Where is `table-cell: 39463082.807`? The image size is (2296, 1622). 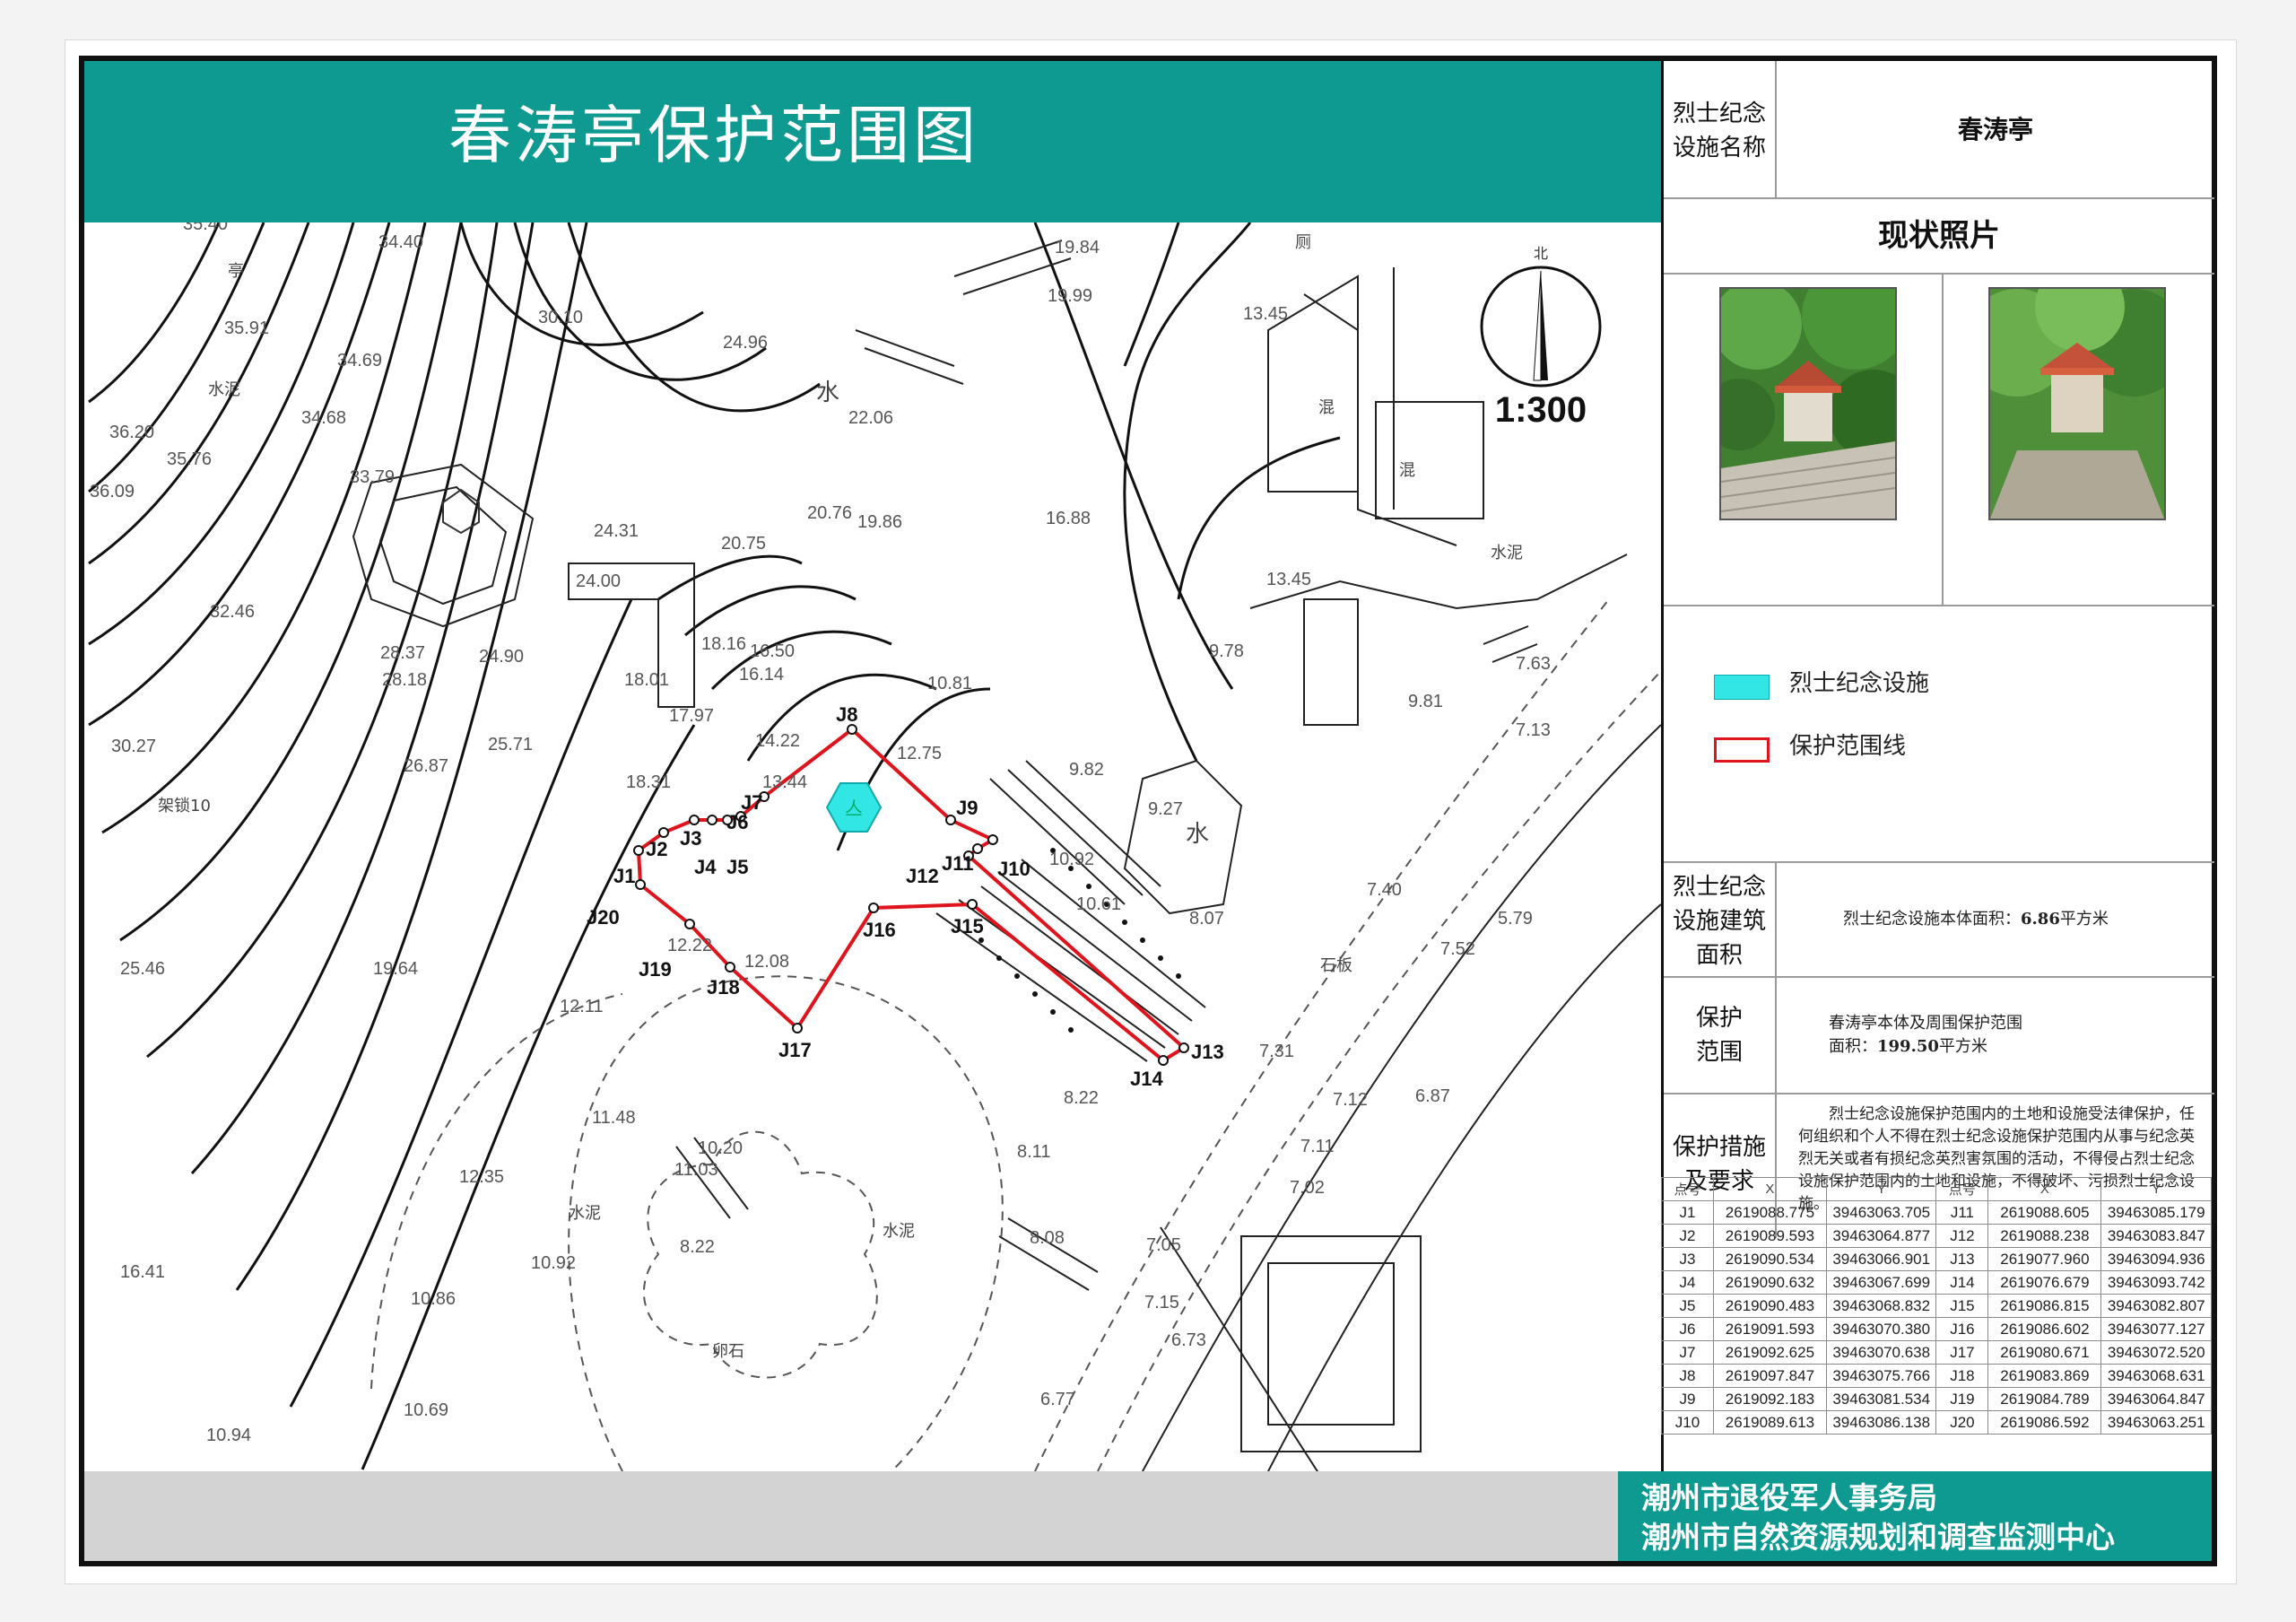
table-cell: 39463082.807 is located at coordinates (2156, 1306).